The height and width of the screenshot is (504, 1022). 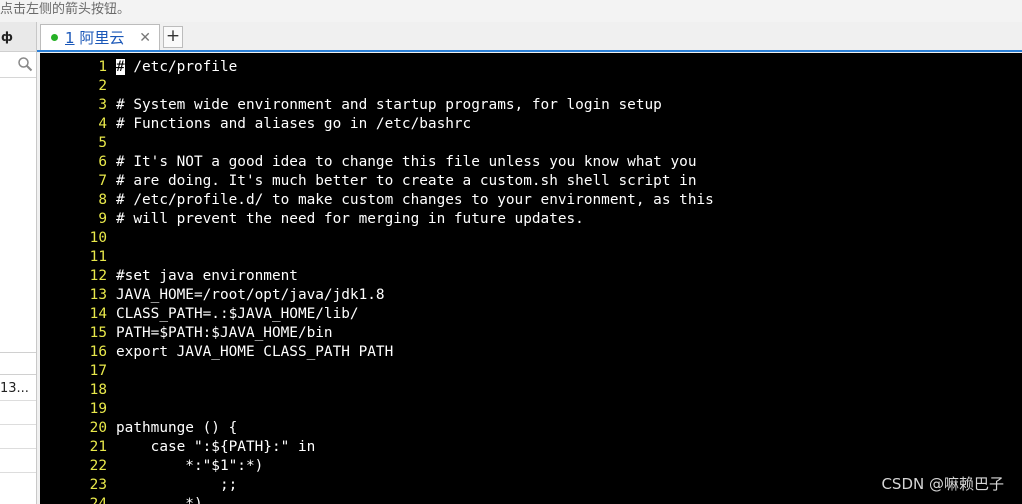 What do you see at coordinates (207, 276) in the screenshot?
I see `line-text: #set java environment` at bounding box center [207, 276].